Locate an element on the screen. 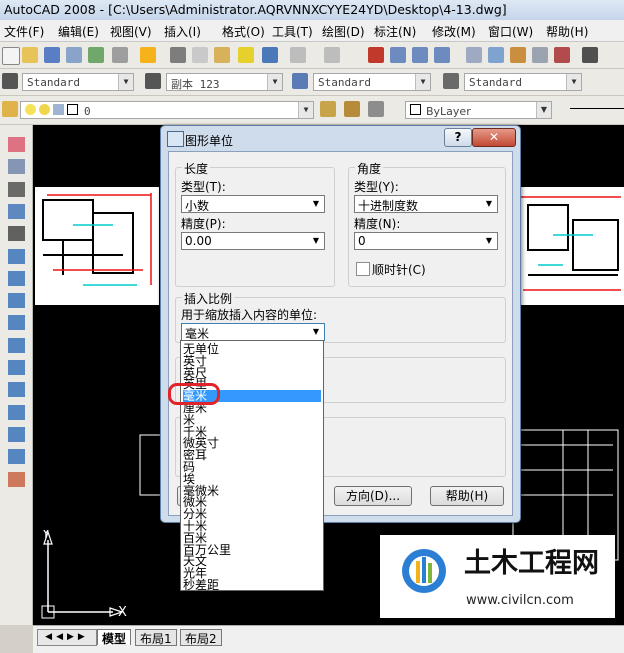  menu-dimension: 标注(N) is located at coordinates (395, 31).